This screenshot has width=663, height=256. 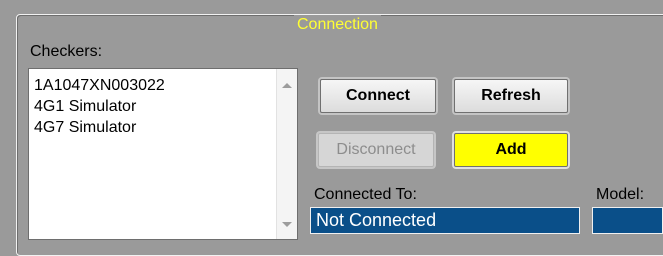 What do you see at coordinates (99, 85) in the screenshot?
I see `checker-item: 1A1047XN003022` at bounding box center [99, 85].